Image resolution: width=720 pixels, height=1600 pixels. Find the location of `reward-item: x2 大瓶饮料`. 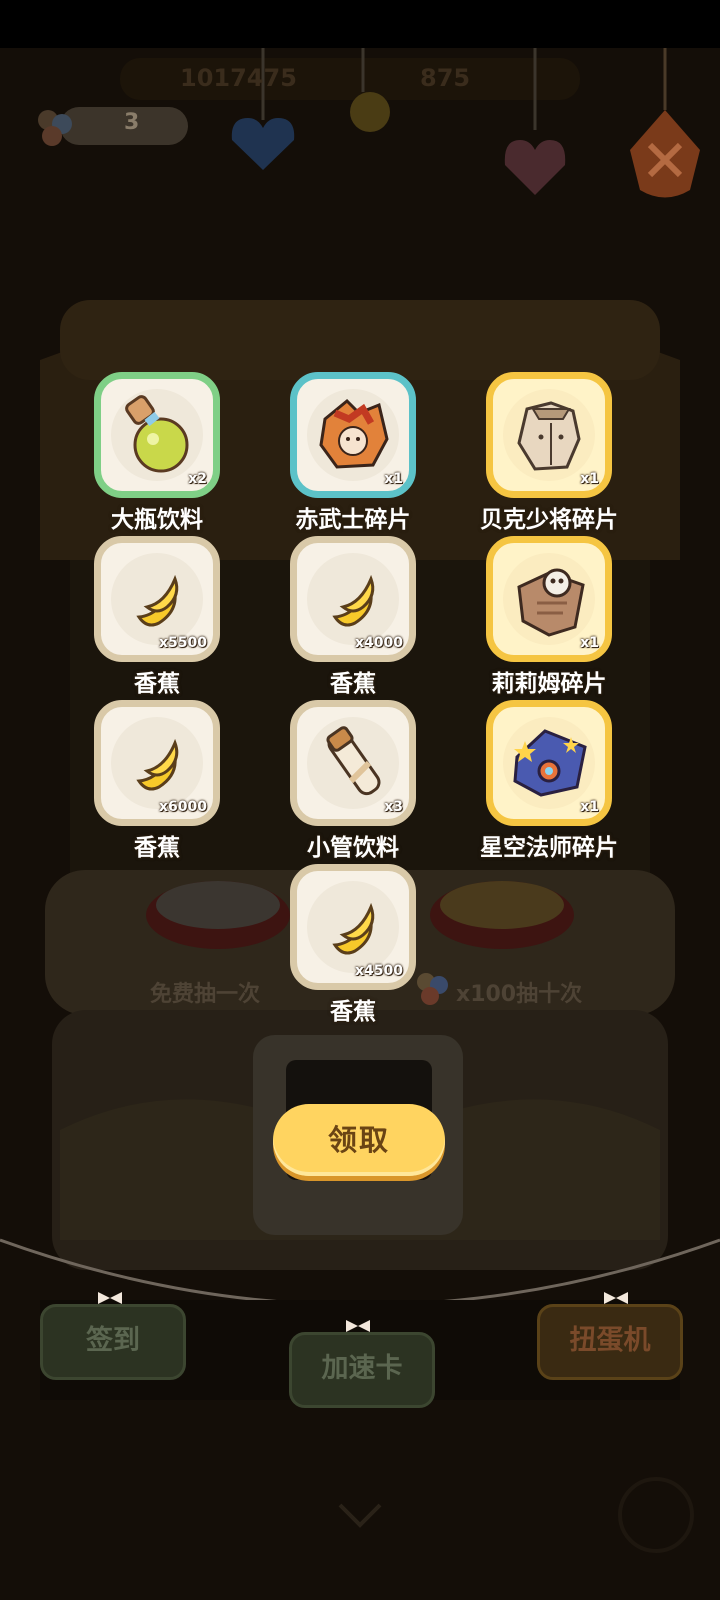

reward-item: x2 大瓶饮料 is located at coordinates (154, 452).